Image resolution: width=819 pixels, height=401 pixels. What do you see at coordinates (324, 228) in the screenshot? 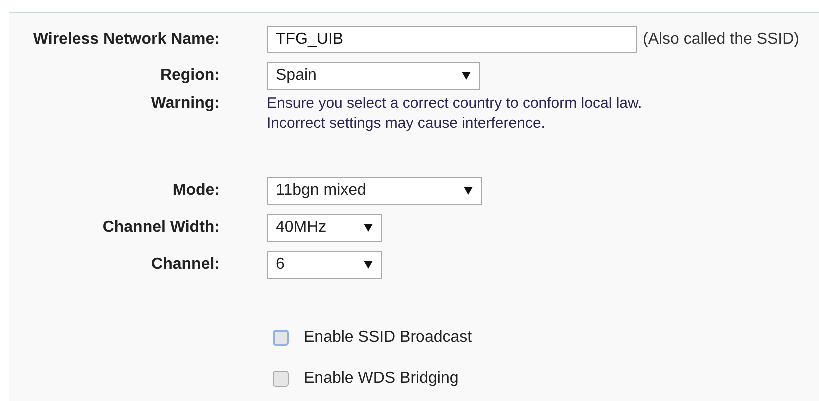
I see `dropdown: 40MHz` at bounding box center [324, 228].